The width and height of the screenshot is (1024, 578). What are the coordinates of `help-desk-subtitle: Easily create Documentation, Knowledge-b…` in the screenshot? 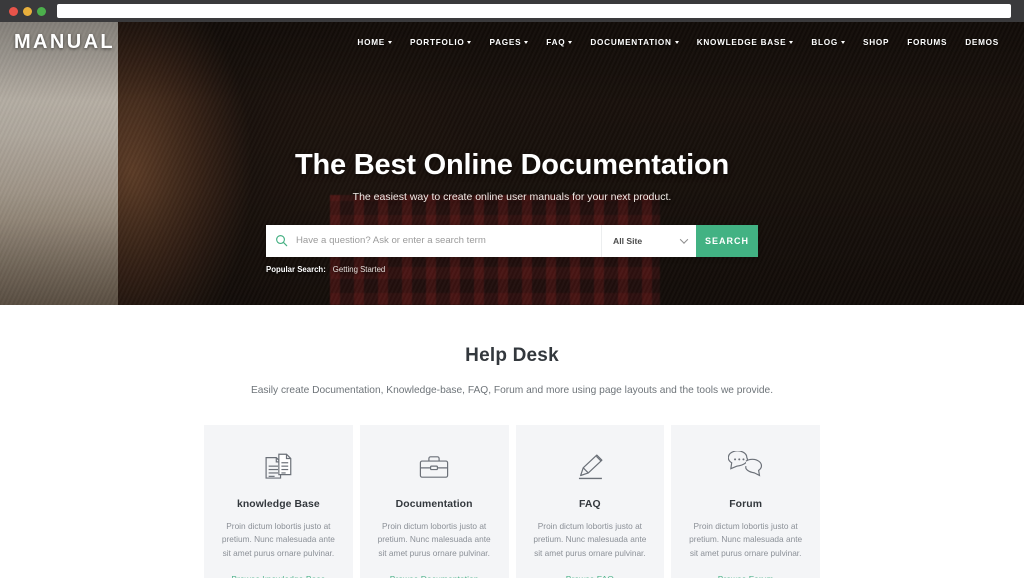 It's located at (512, 390).